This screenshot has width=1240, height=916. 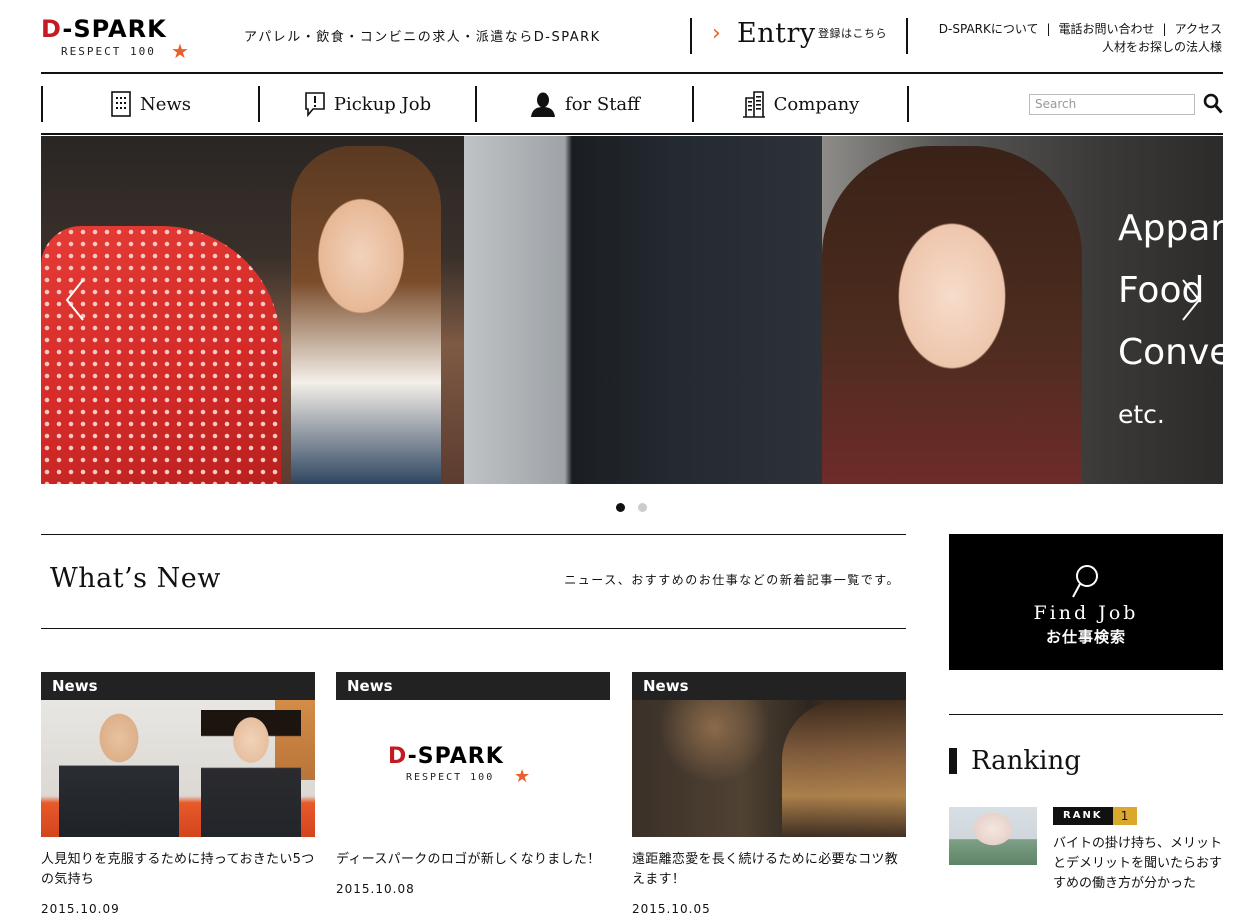 I want to click on rank-badge: RANK 1, so click(x=1095, y=816).